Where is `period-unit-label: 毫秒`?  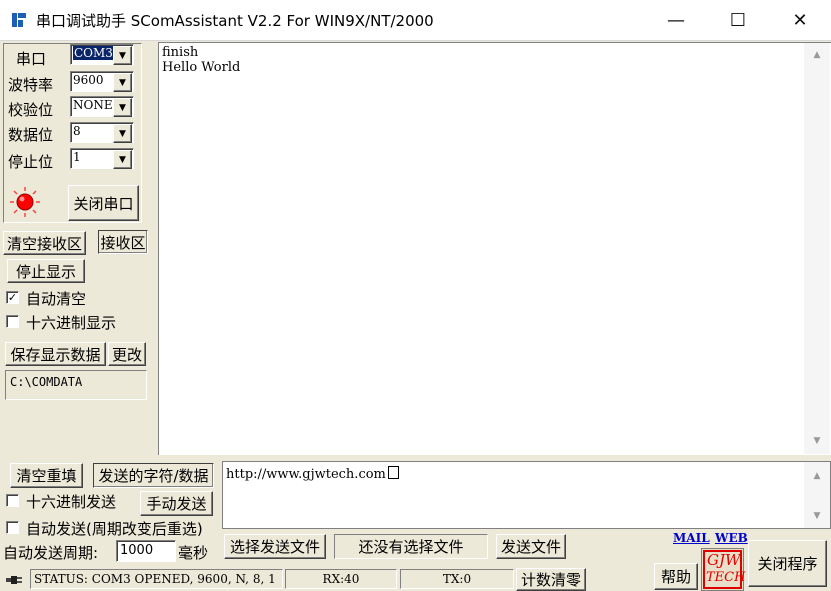
period-unit-label: 毫秒 is located at coordinates (193, 553).